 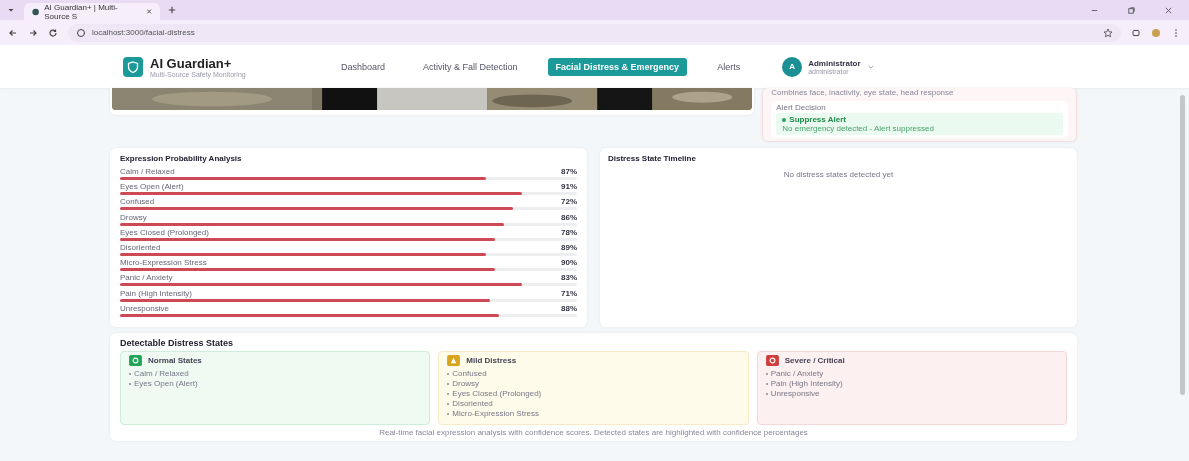 What do you see at coordinates (772, 360) in the screenshot?
I see `alert-badge-icon` at bounding box center [772, 360].